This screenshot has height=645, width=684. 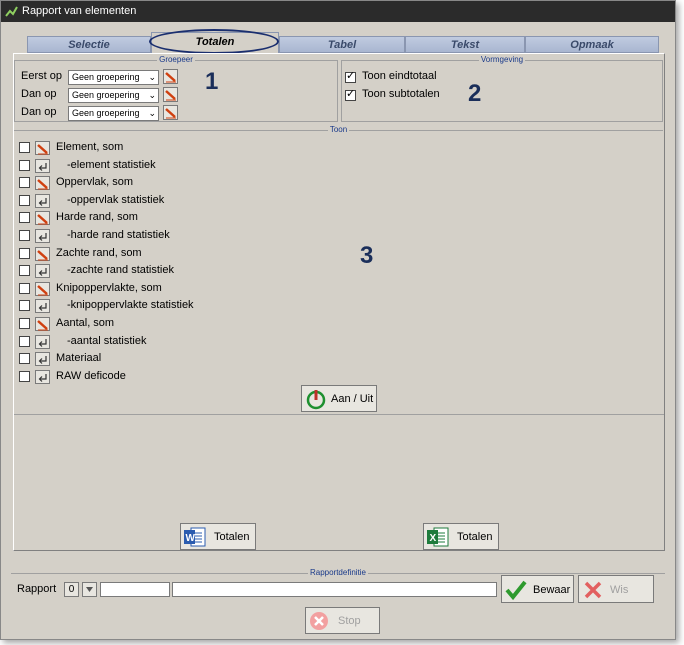 I want to click on edit-grouping-1-button, so click(x=170, y=76).